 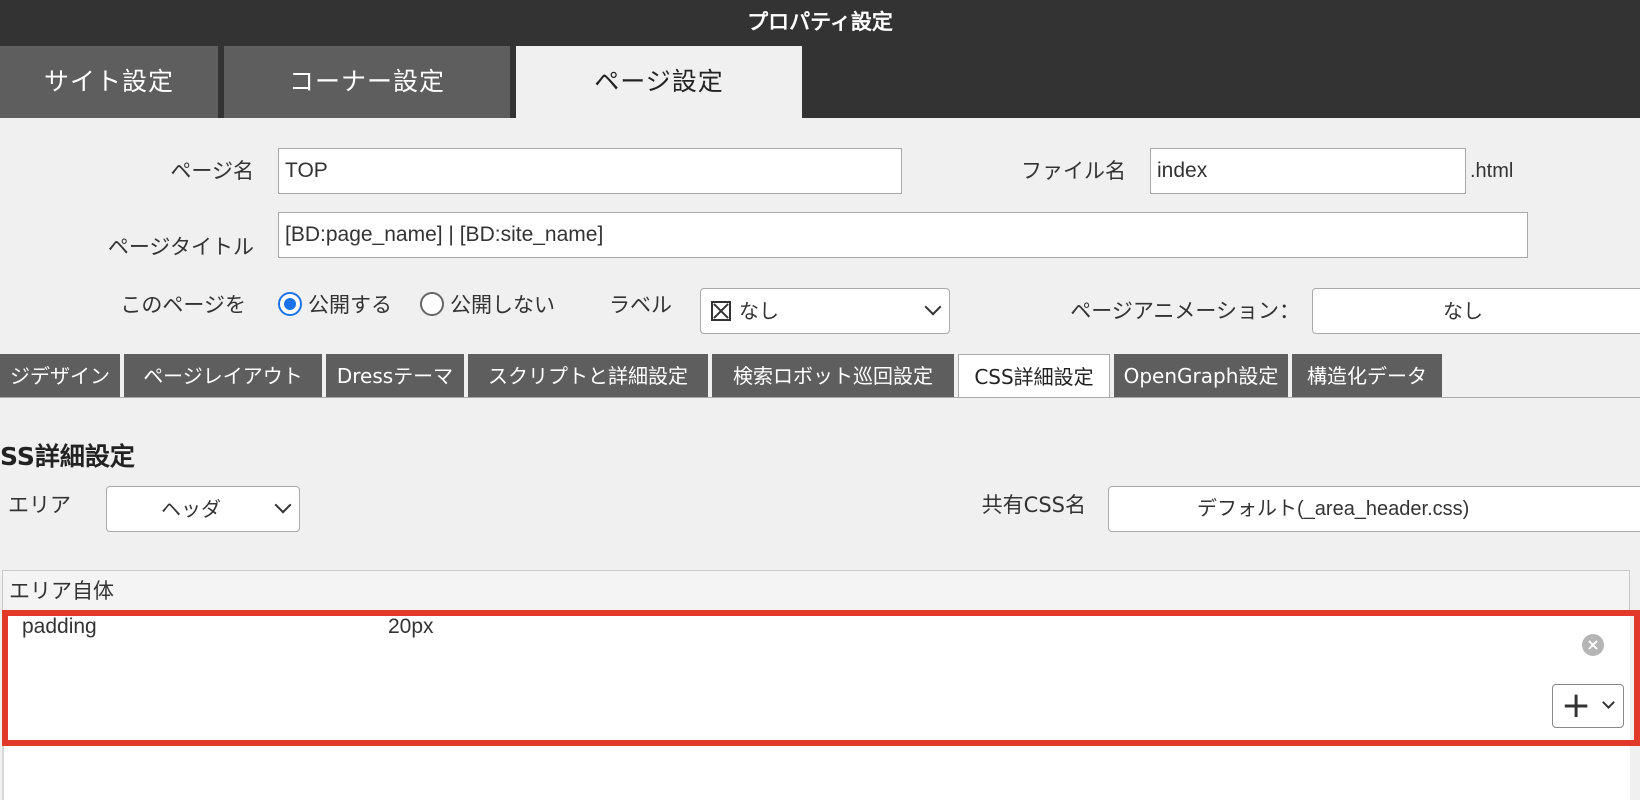 I want to click on tab-page-settings: ページ設定, so click(x=659, y=82).